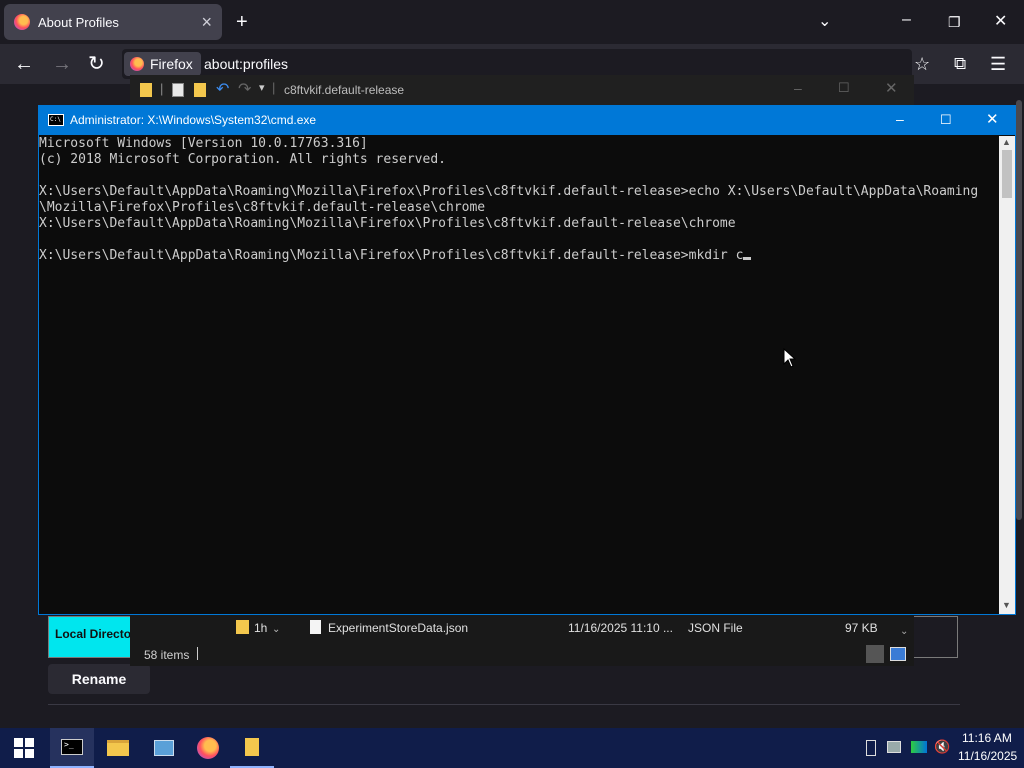 The height and width of the screenshot is (768, 1024). I want to click on start-button, so click(24, 748).